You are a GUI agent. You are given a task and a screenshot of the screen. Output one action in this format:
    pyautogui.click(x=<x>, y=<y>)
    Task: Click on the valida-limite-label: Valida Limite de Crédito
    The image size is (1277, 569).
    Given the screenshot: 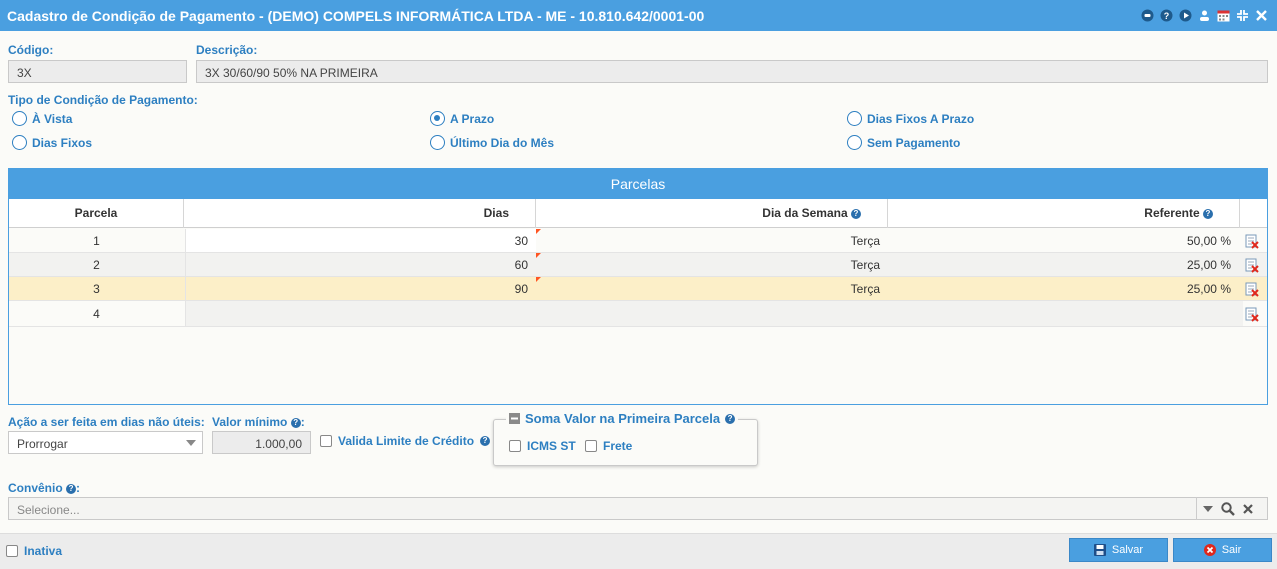 What is the action you would take?
    pyautogui.click(x=406, y=441)
    